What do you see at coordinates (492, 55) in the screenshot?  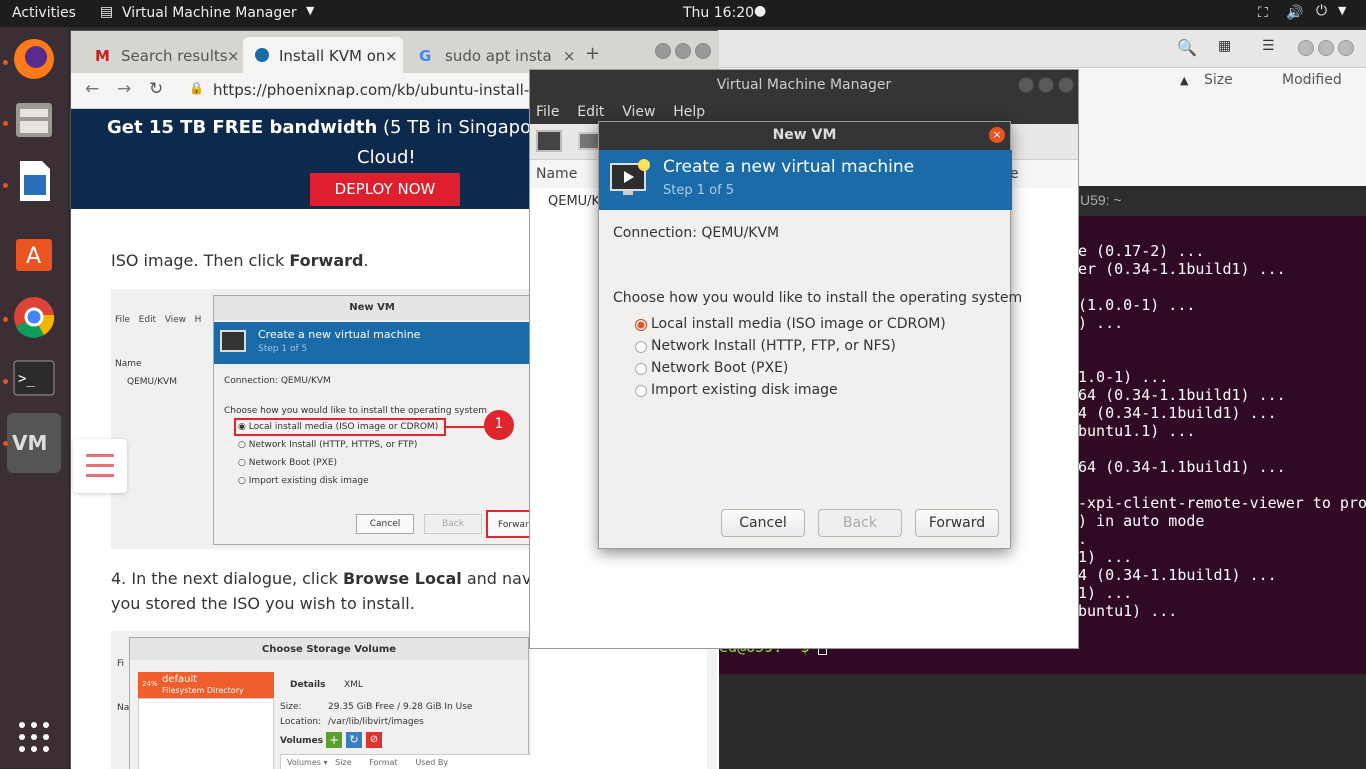 I see `tab-sudo-apt: G sudo apt insta ×` at bounding box center [492, 55].